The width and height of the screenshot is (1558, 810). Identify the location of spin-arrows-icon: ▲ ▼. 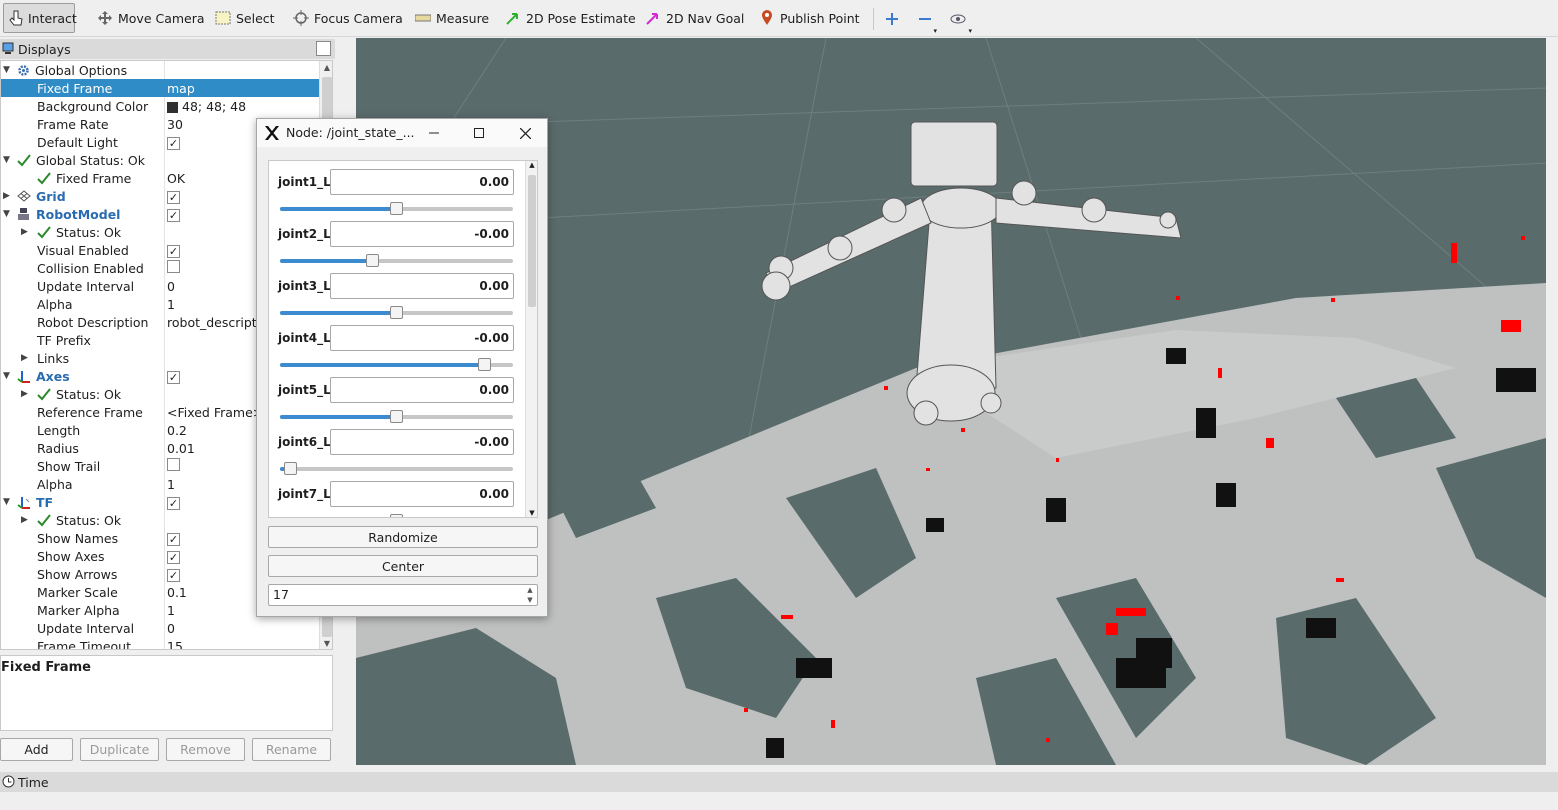
(530, 595).